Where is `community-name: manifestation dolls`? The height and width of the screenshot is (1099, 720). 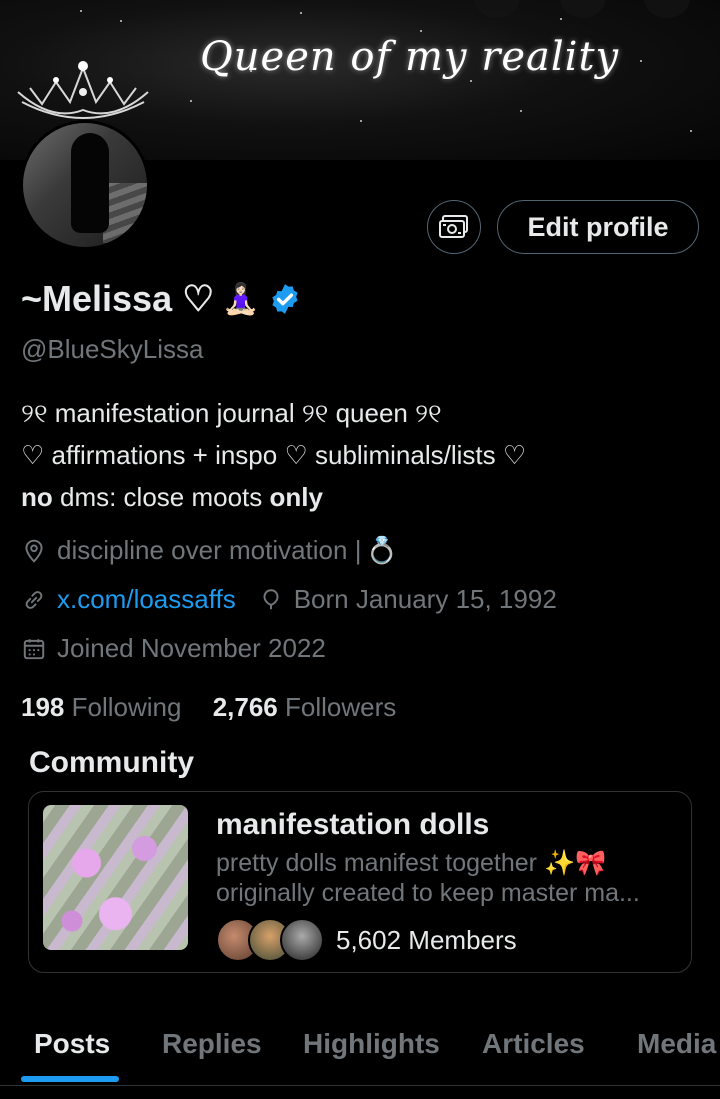
community-name: manifestation dolls is located at coordinates (353, 824).